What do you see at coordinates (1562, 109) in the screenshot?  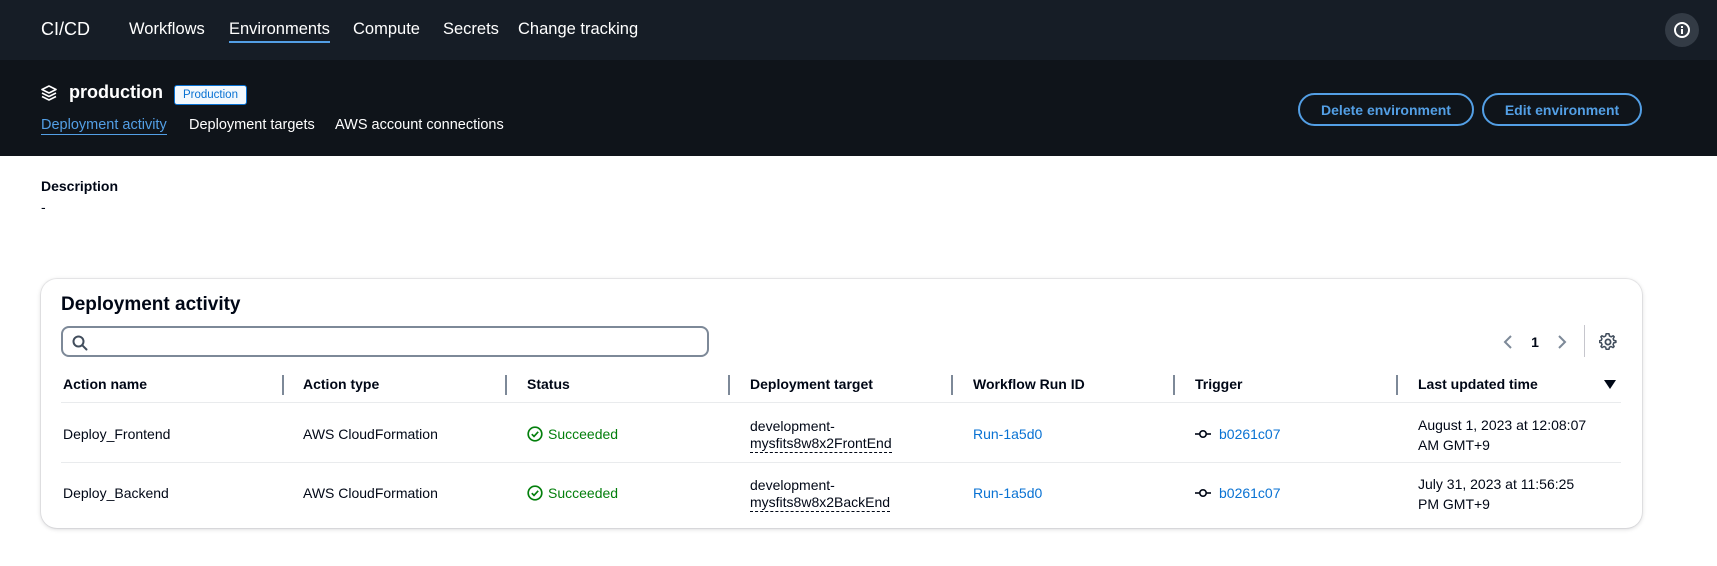 I see `edit-environment-button: Edit environment` at bounding box center [1562, 109].